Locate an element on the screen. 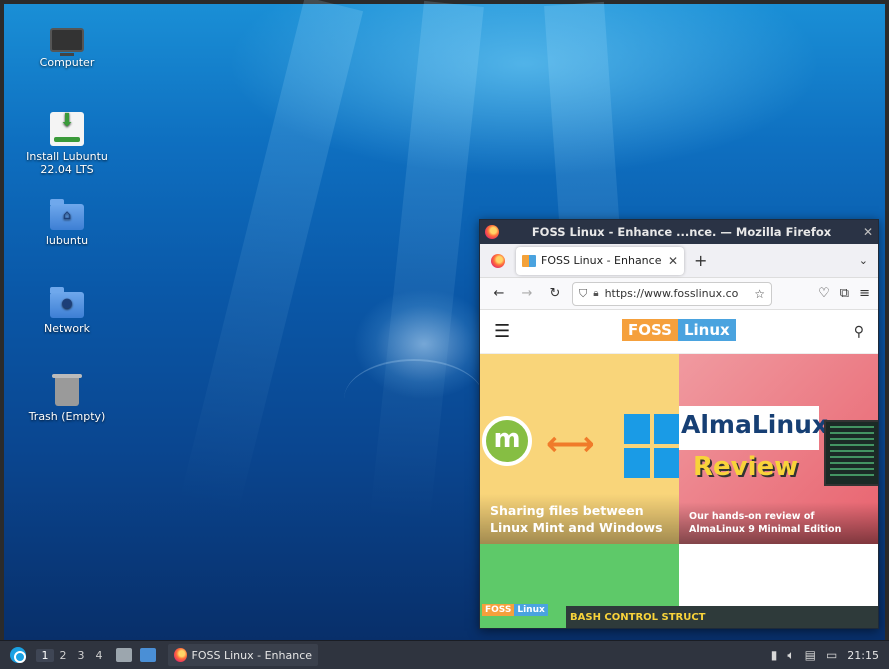 The image size is (889, 669). url-bar: ⛉ 🔒︎ https://www.fosslinux.co ☆ is located at coordinates (672, 293).